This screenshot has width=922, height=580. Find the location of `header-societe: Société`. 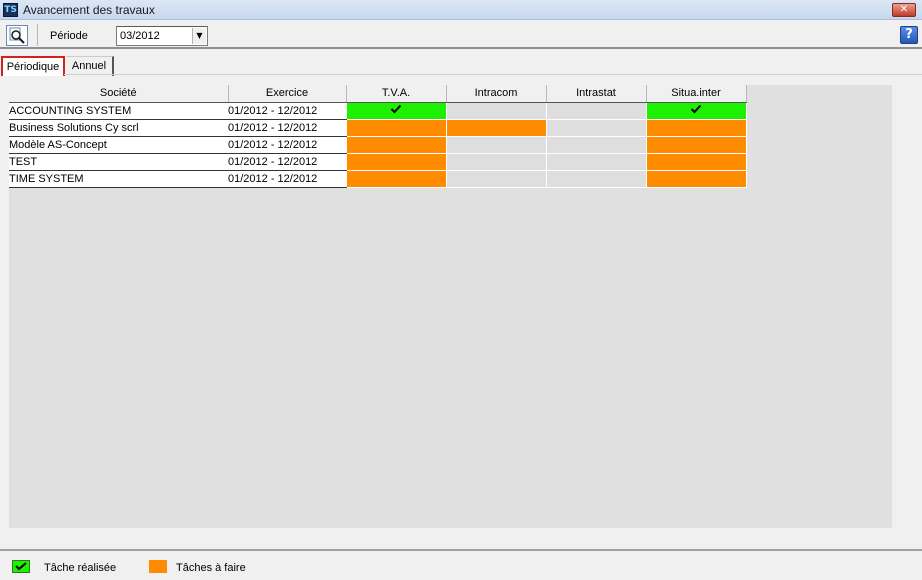

header-societe: Société is located at coordinates (119, 94).